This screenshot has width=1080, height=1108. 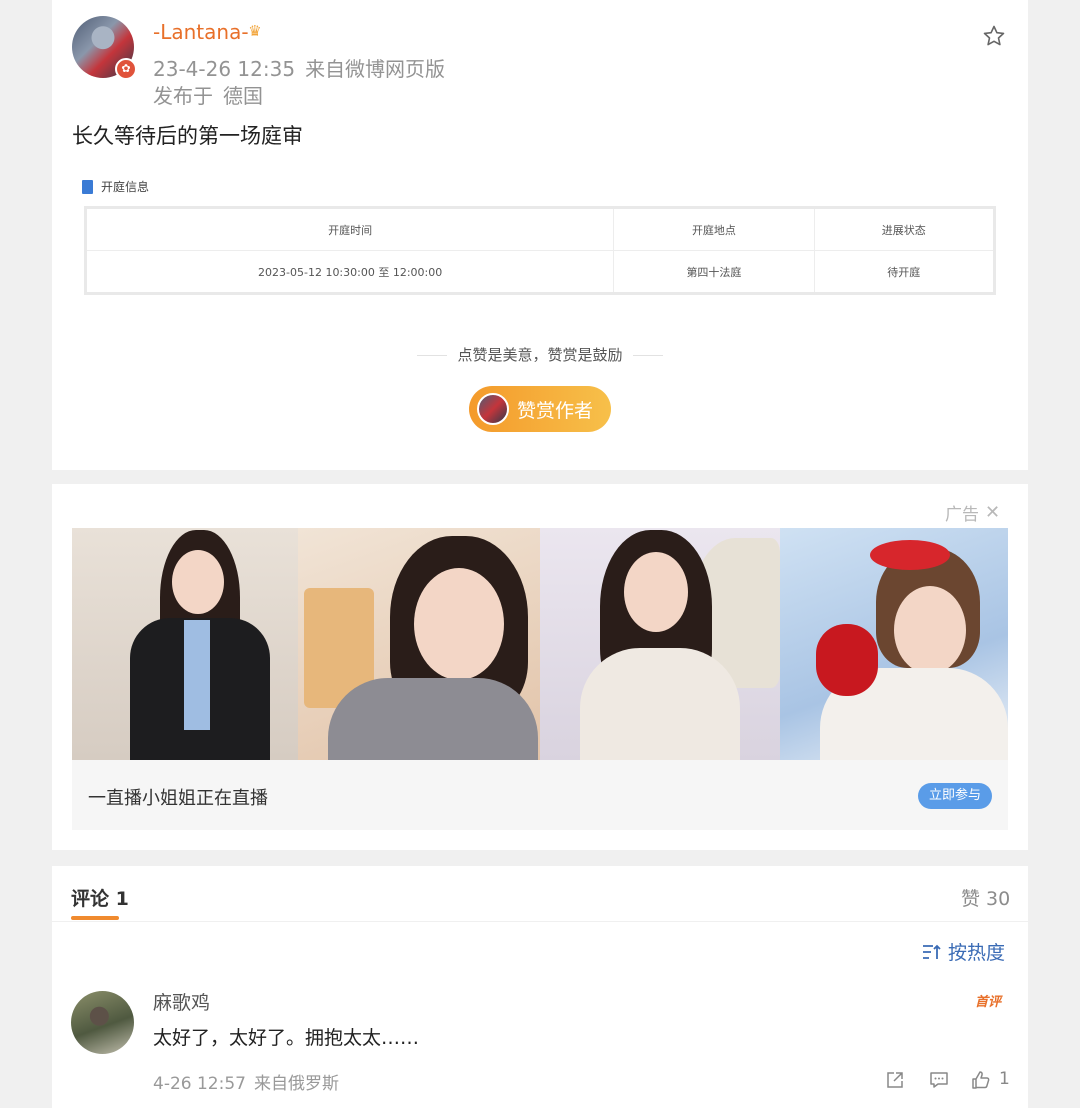 I want to click on share-icon, so click(x=895, y=1080).